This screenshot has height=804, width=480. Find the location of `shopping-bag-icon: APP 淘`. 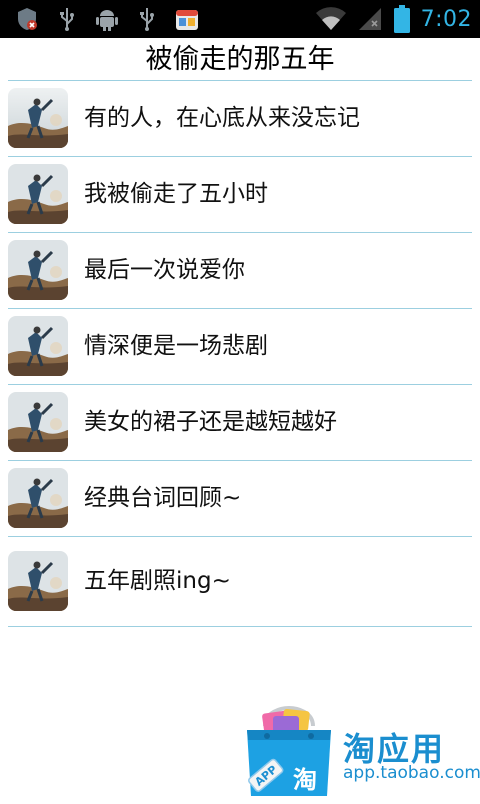

shopping-bag-icon: APP 淘 is located at coordinates (289, 752).